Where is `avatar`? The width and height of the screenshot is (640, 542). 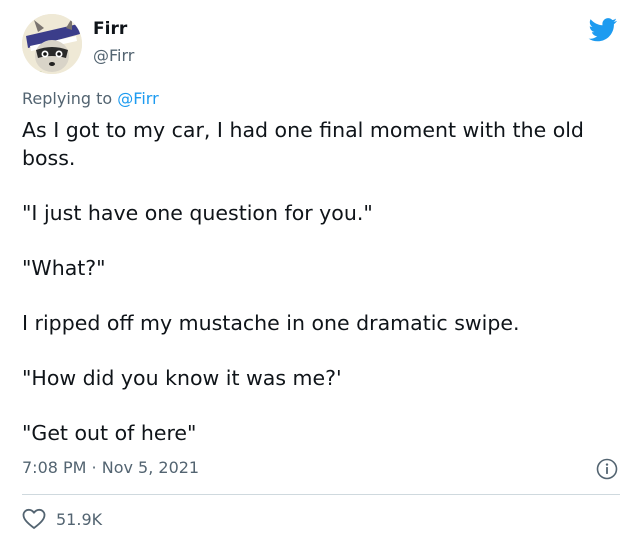
avatar is located at coordinates (52, 44).